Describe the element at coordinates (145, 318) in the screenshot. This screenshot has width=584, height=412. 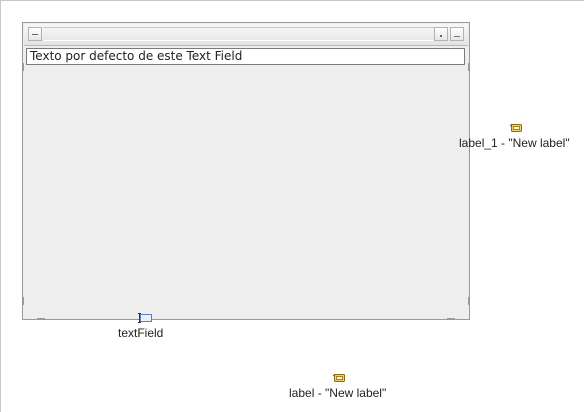
I see `textfield-bean-icon` at that location.